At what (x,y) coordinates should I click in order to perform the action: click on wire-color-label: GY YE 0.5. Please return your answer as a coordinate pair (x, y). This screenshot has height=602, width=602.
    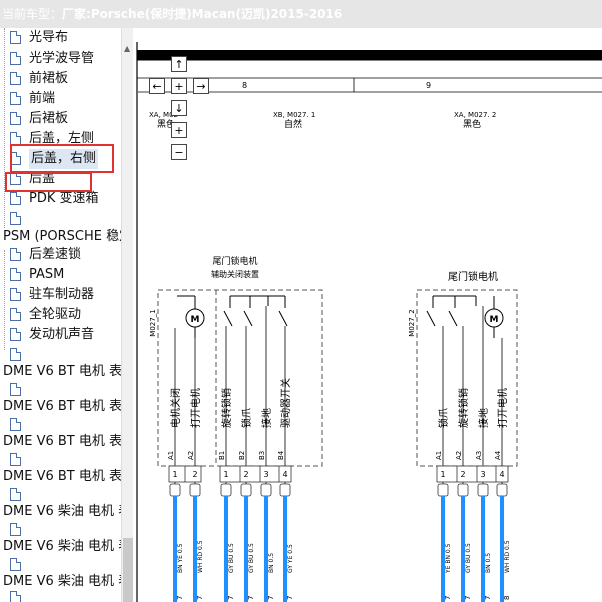
    Looking at the image, I should click on (290, 558).